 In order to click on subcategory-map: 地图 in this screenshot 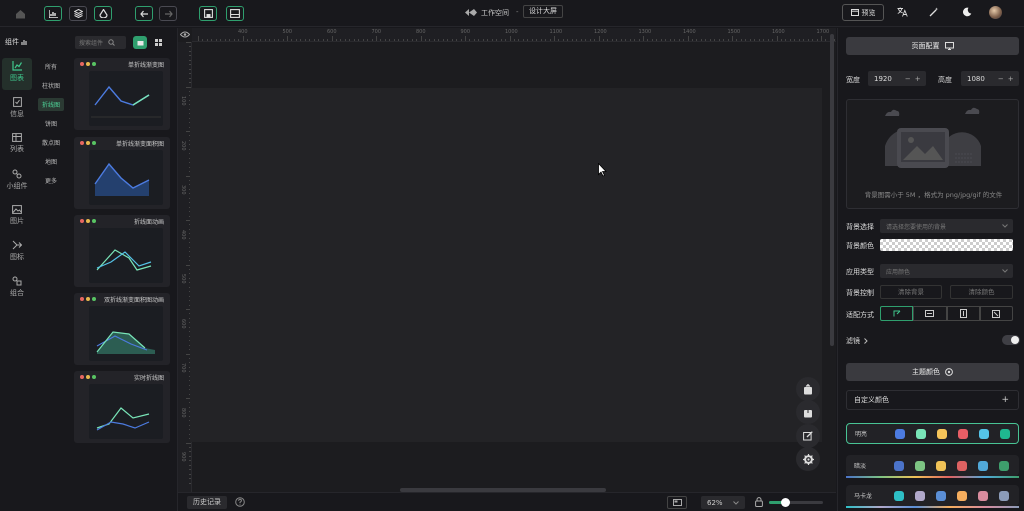, I will do `click(51, 161)`.